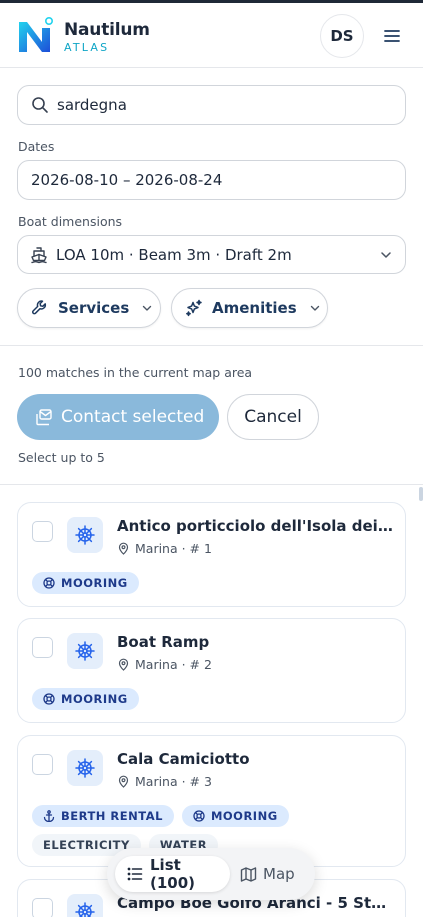 This screenshot has width=423, height=917. What do you see at coordinates (211, 35) in the screenshot?
I see `app-header: Nautilum ATLAS DS` at bounding box center [211, 35].